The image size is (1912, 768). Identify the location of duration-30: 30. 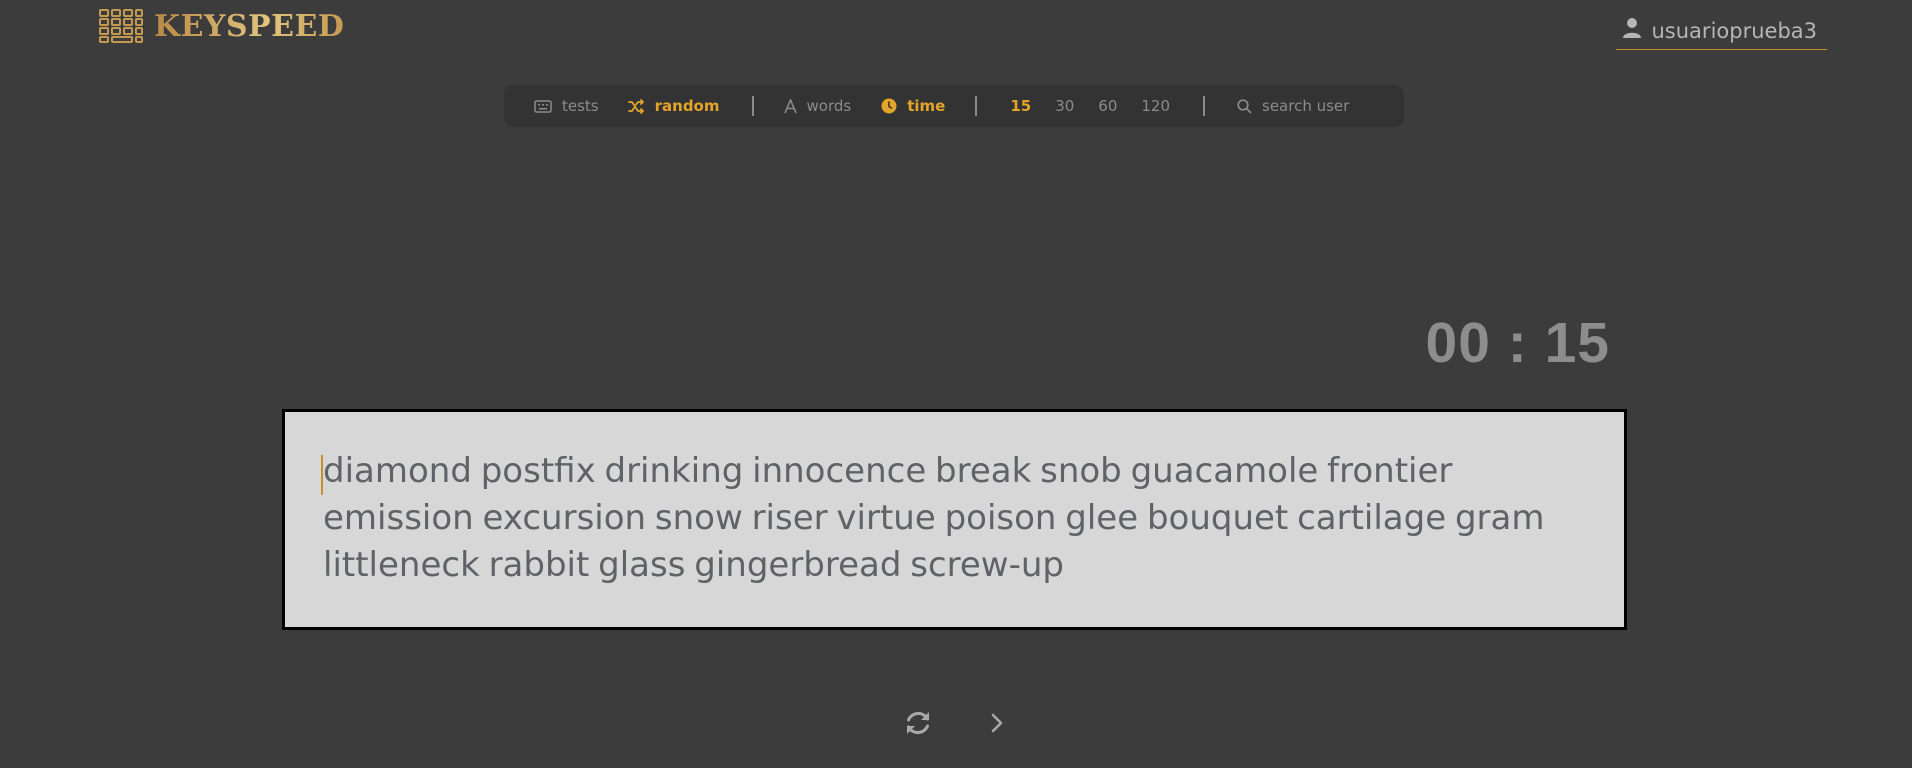
(1064, 106).